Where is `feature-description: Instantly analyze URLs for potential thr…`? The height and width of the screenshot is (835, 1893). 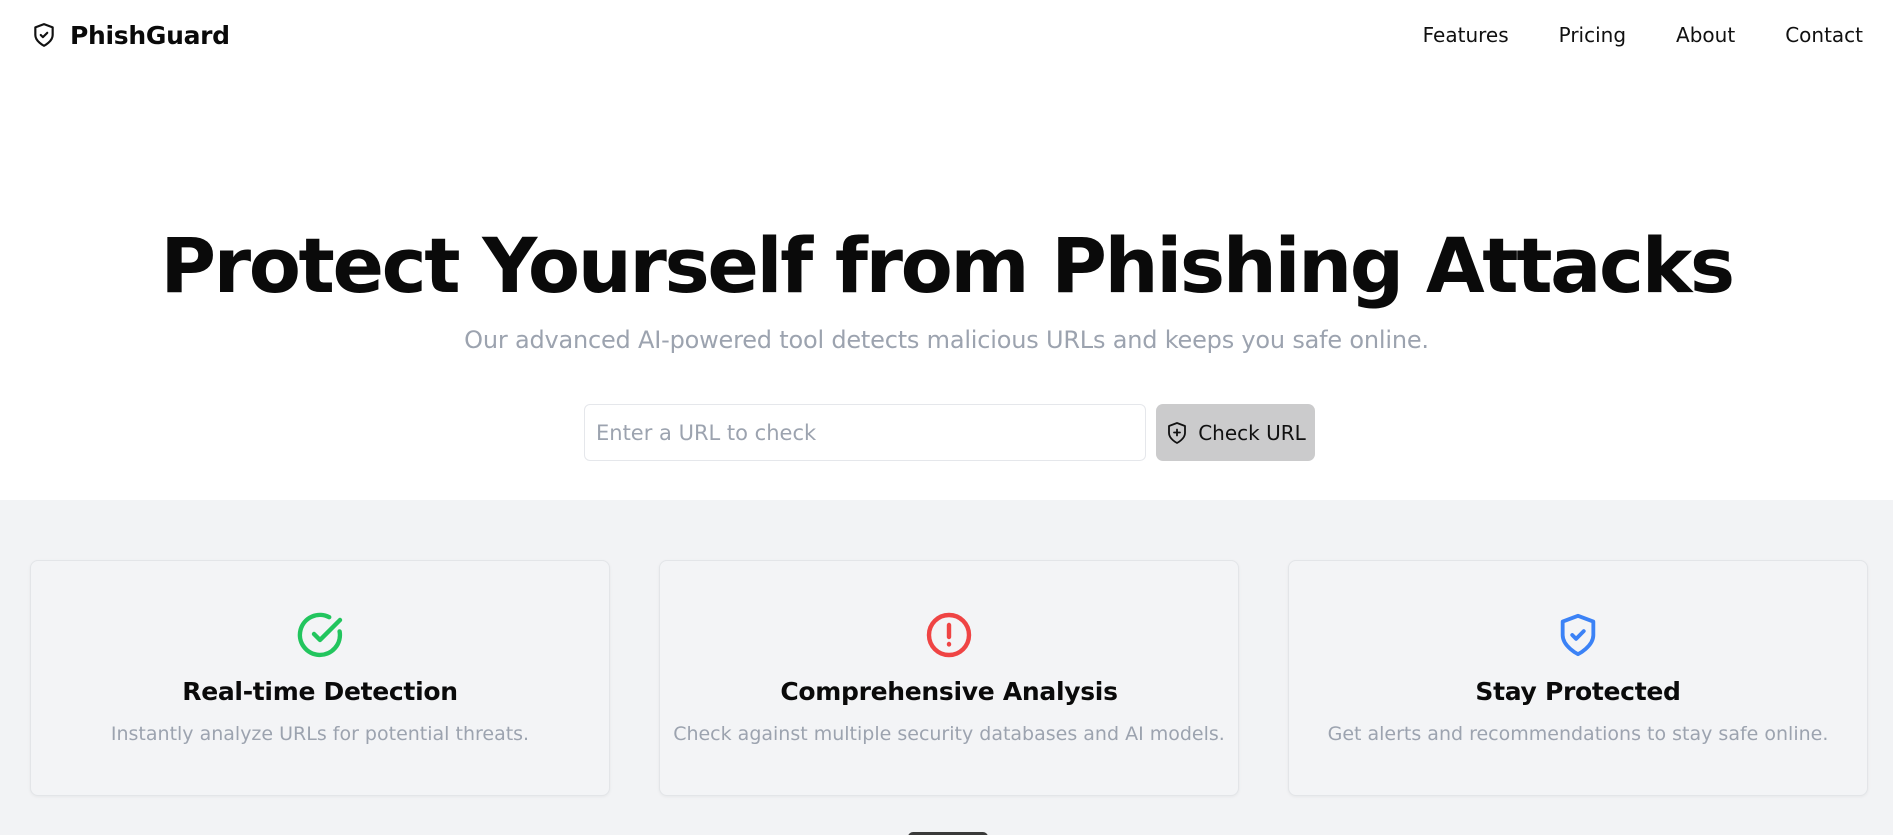 feature-description: Instantly analyze URLs for potential thr… is located at coordinates (320, 734).